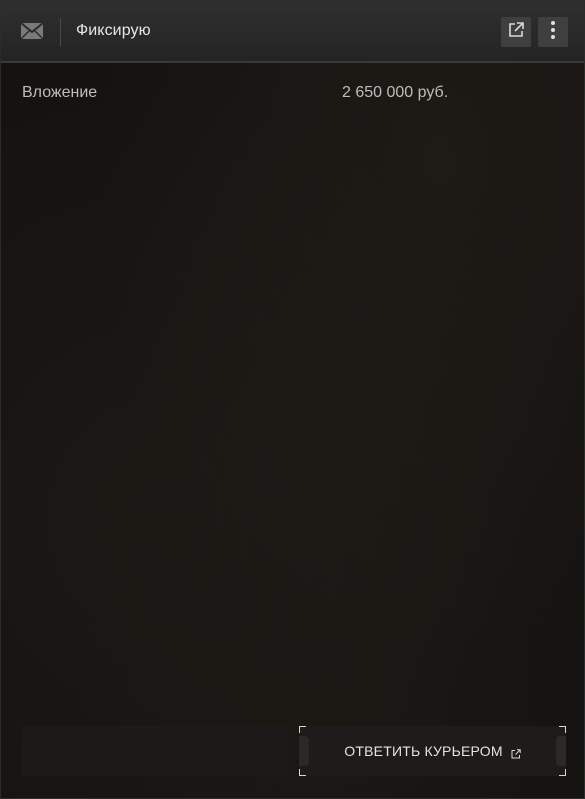 This screenshot has height=799, width=585. What do you see at coordinates (155, 751) in the screenshot?
I see `empty-action-slot` at bounding box center [155, 751].